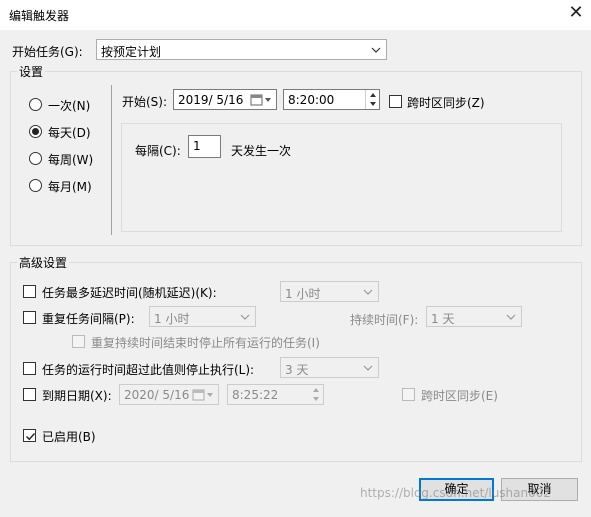 Image resolution: width=591 pixels, height=517 pixels. I want to click on expire-sync-checkbox, so click(408, 394).